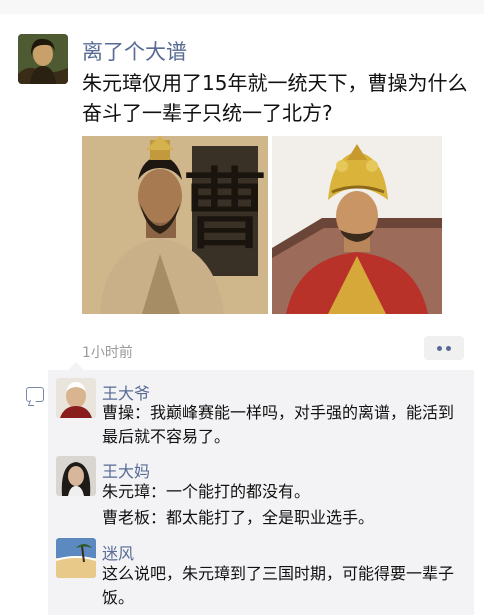 This screenshot has width=484, height=615. Describe the element at coordinates (35, 394) in the screenshot. I see `comment-bubble-icon` at that location.